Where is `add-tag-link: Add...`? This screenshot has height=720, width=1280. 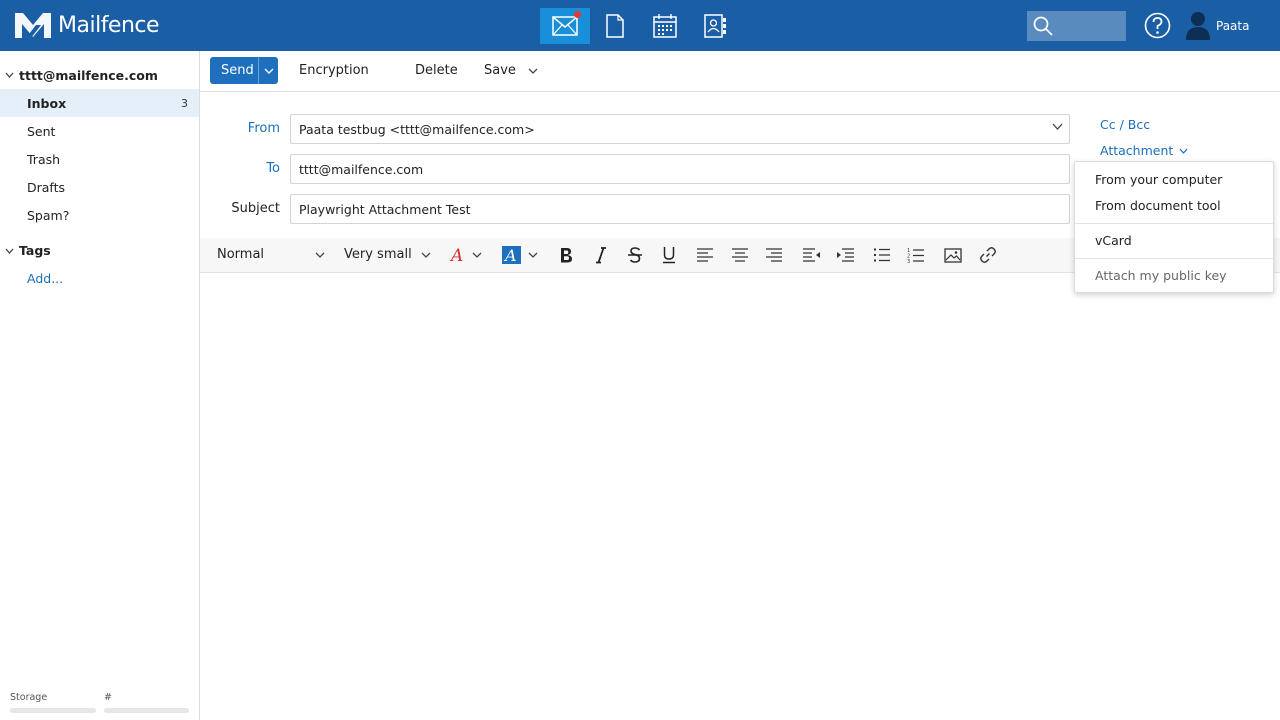 add-tag-link: Add... is located at coordinates (45, 278).